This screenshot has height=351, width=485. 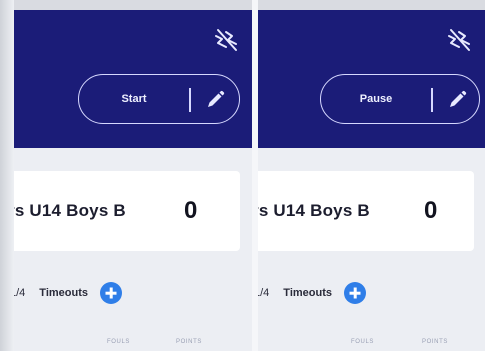 I want to click on device-left-edge, so click(x=7, y=175).